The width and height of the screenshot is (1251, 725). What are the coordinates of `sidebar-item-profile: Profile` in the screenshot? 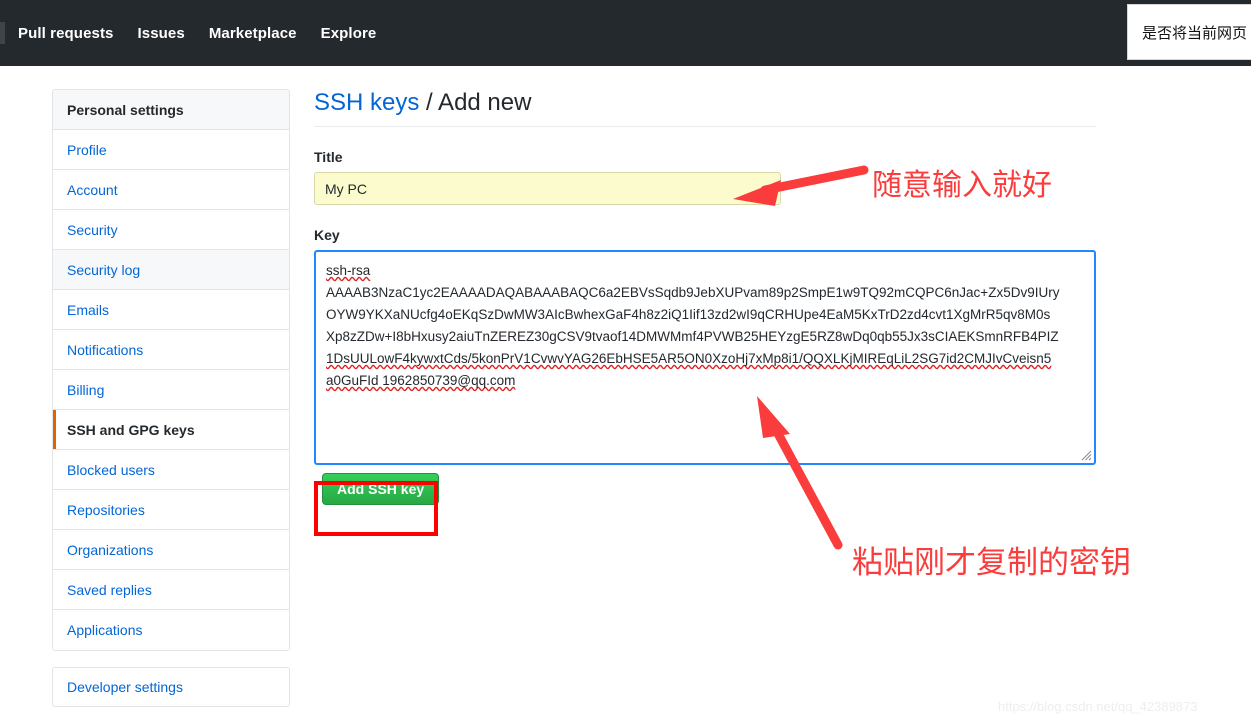 It's located at (171, 150).